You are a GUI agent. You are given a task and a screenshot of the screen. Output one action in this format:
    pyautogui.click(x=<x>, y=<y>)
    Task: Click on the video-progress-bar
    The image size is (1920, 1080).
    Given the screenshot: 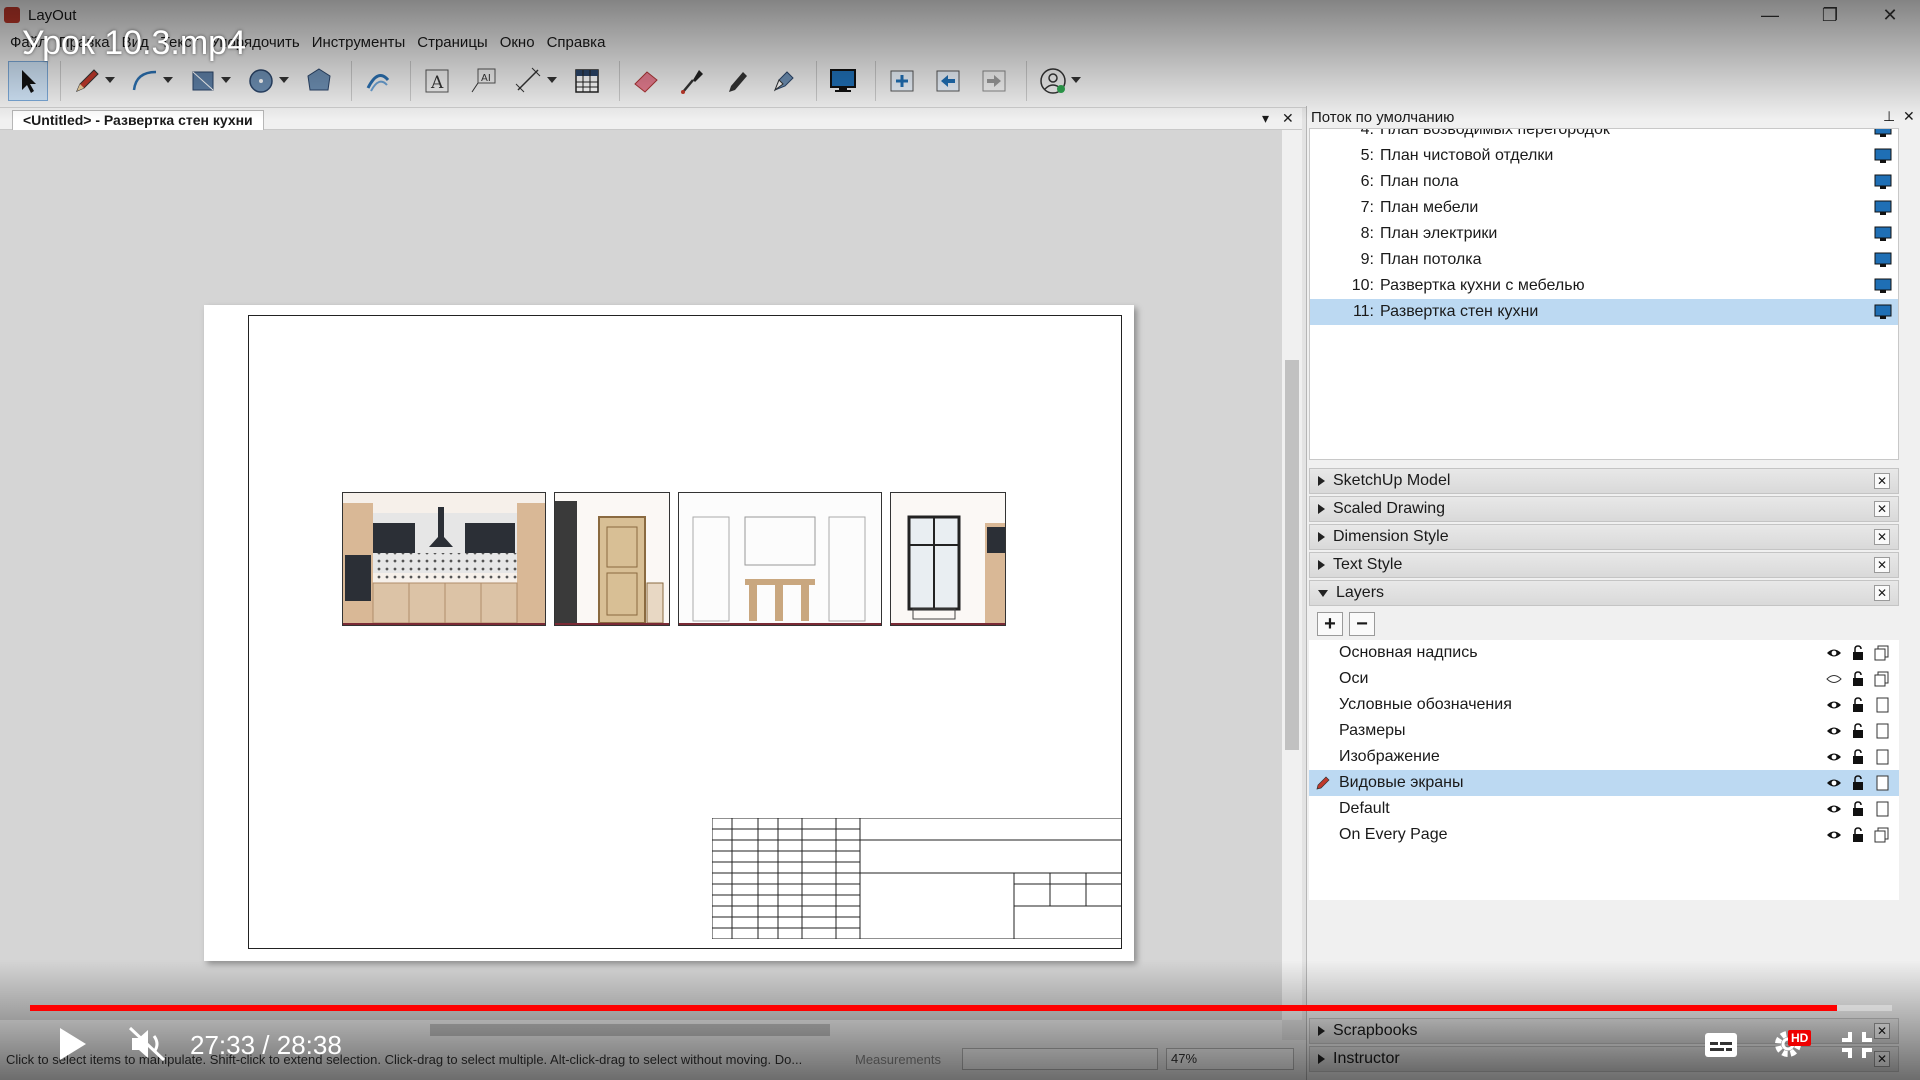 What is the action you would take?
    pyautogui.click(x=961, y=1008)
    